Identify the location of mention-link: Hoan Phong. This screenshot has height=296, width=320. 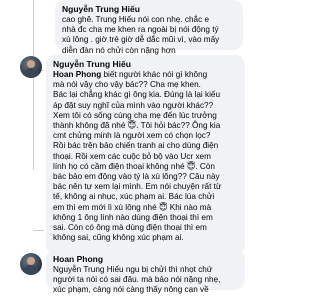
(77, 74).